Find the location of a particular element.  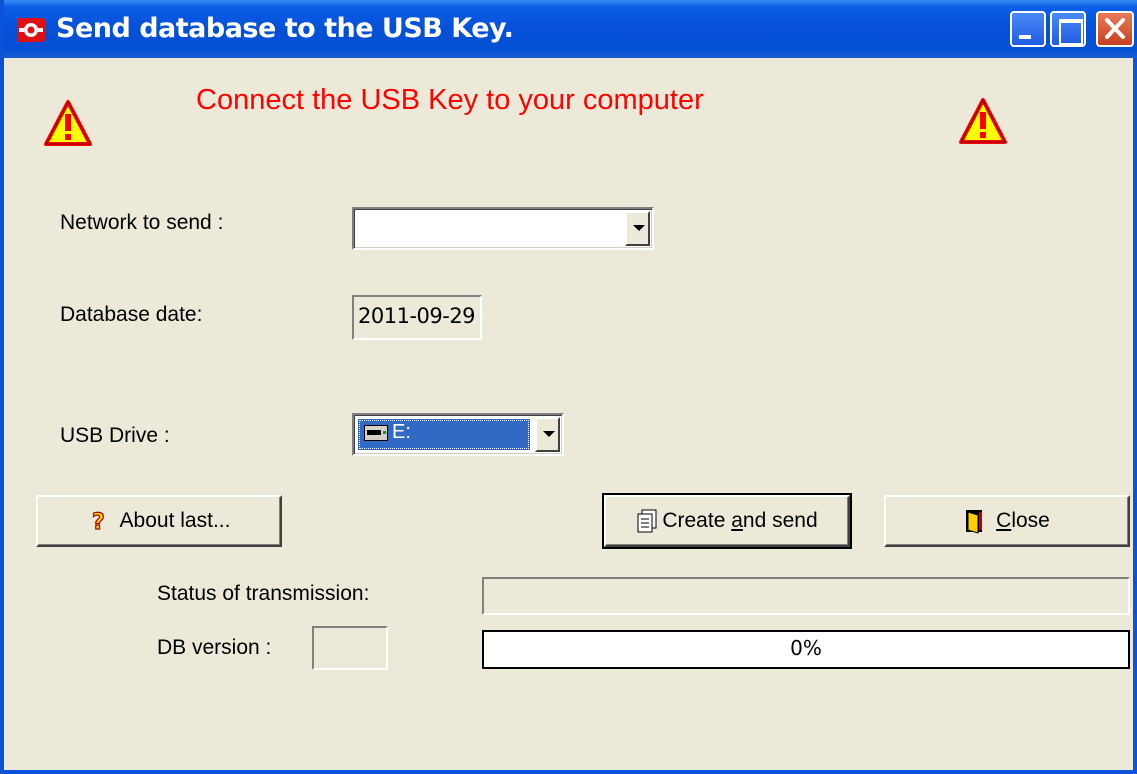

minimize-button is located at coordinates (1028, 29).